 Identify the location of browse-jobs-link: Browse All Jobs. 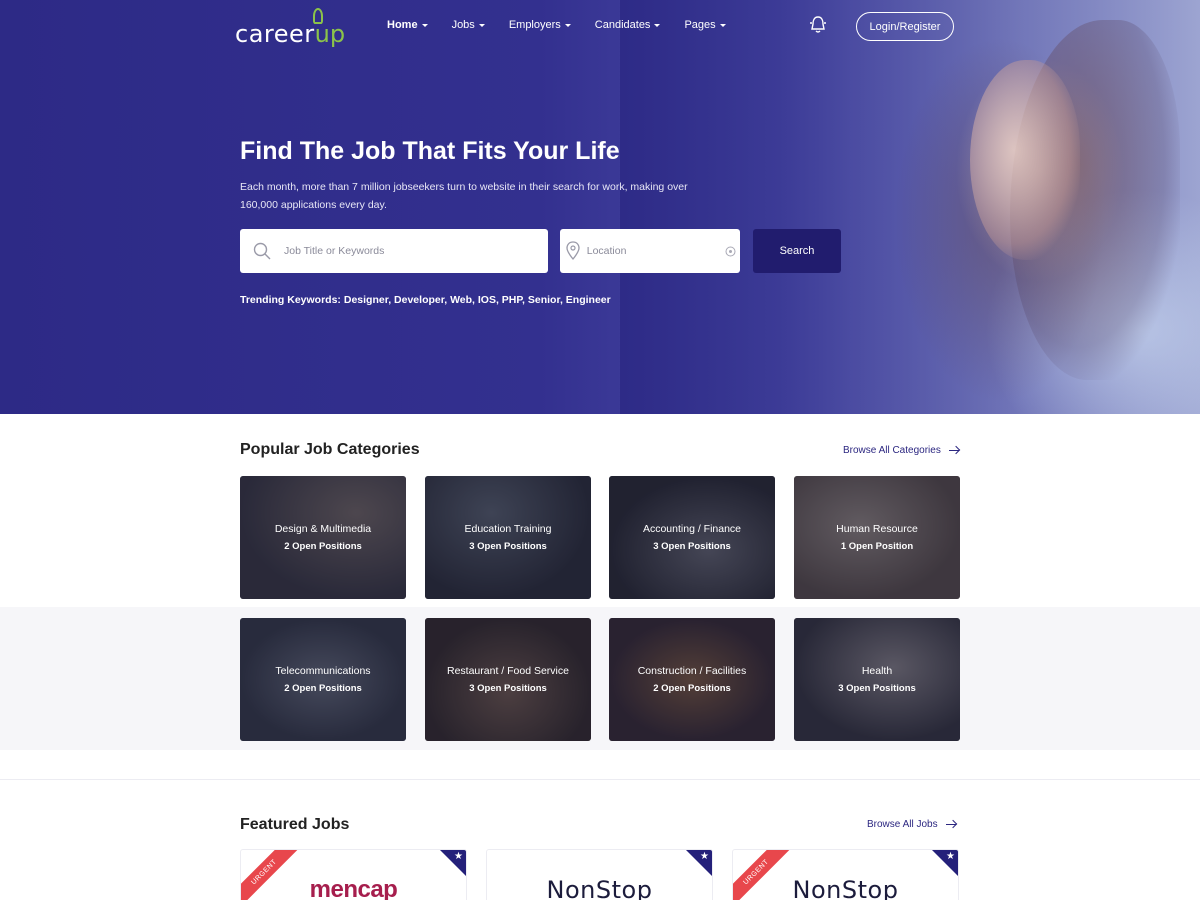
(911, 824).